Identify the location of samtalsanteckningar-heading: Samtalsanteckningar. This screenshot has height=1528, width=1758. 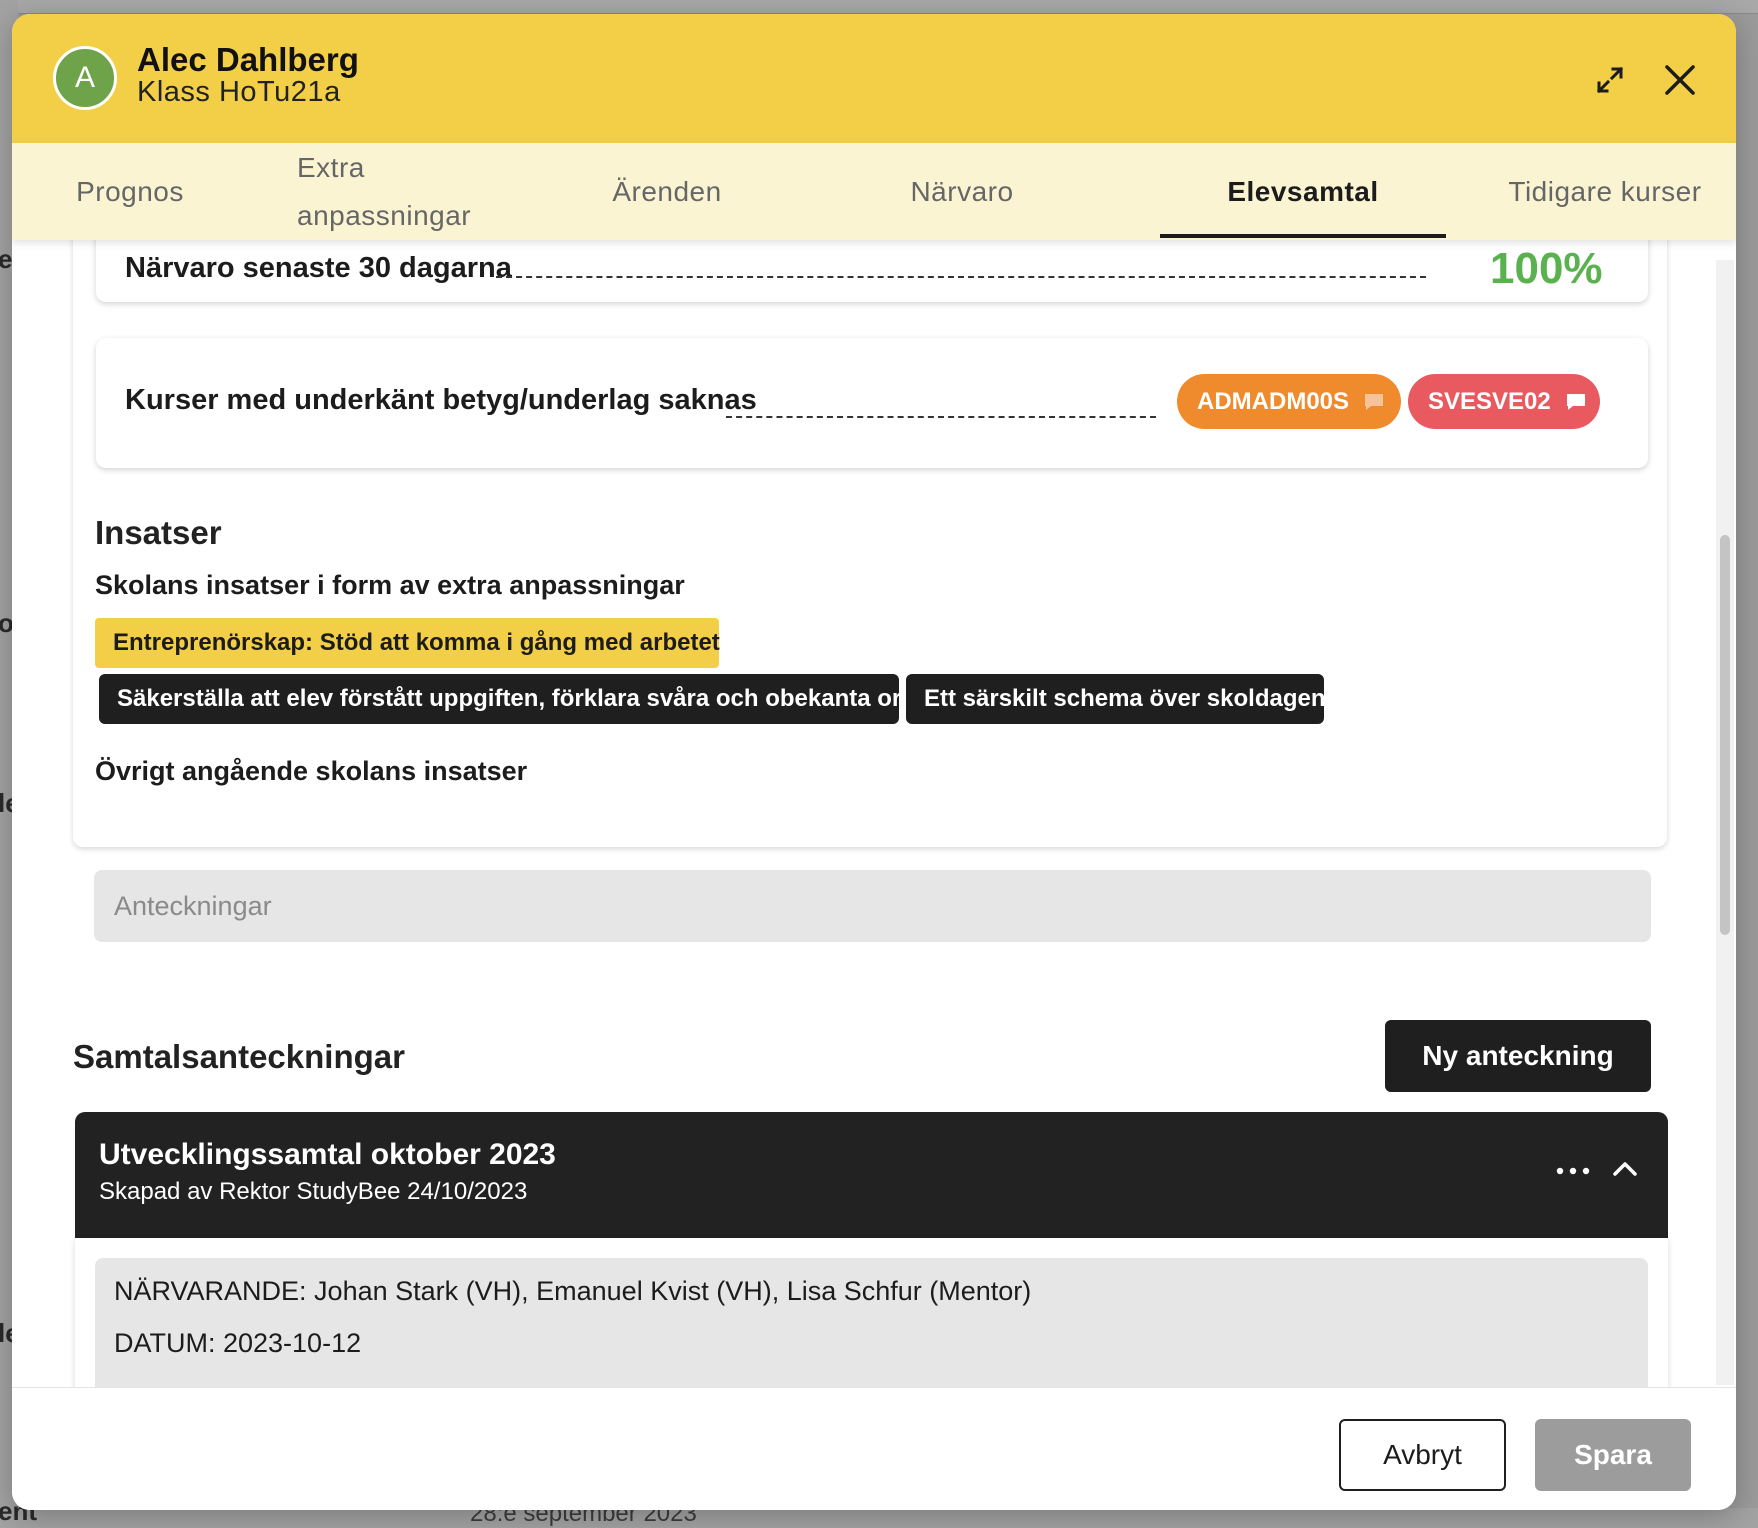
(239, 1056).